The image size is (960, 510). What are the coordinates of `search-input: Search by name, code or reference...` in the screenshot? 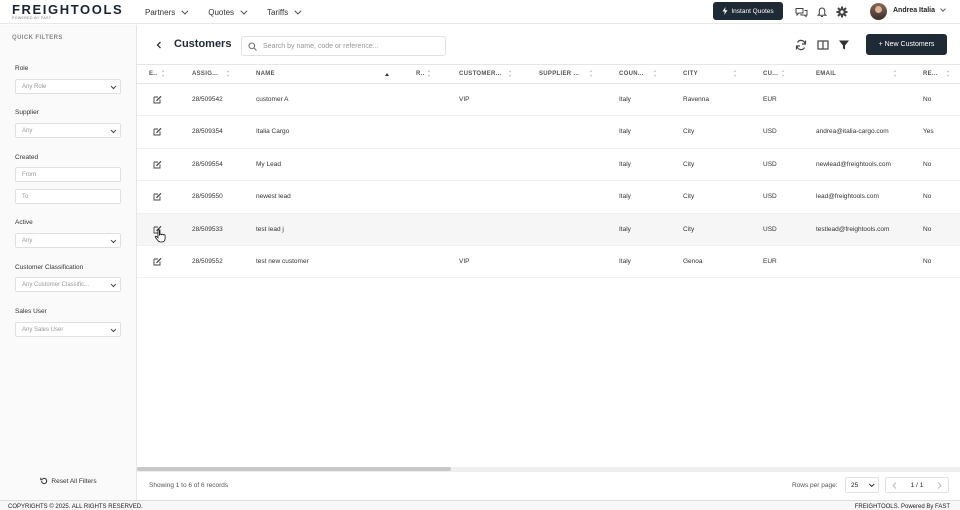 It's located at (343, 46).